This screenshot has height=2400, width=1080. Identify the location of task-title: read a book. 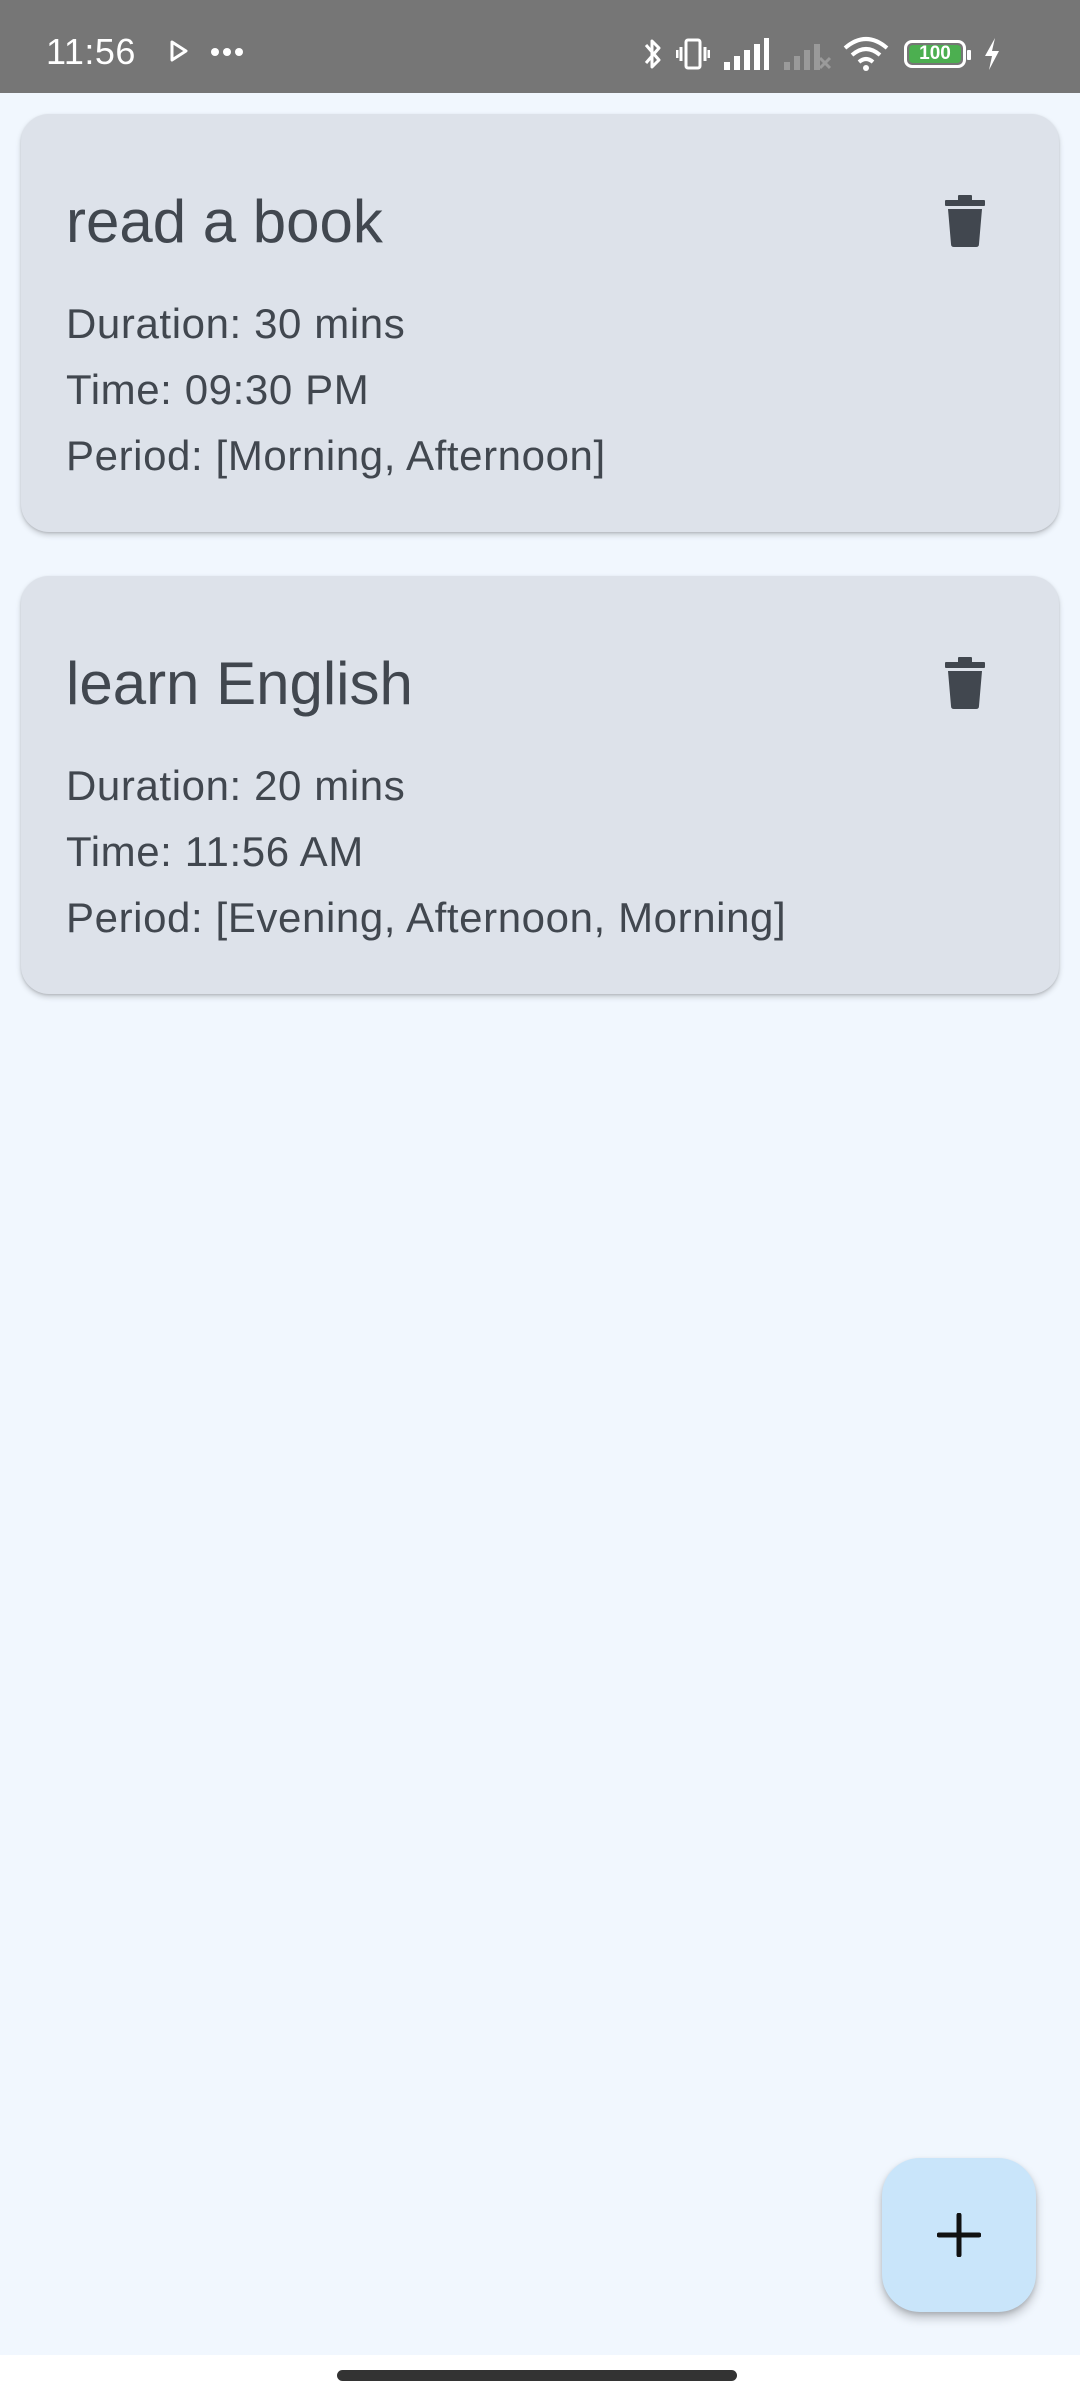
(224, 221).